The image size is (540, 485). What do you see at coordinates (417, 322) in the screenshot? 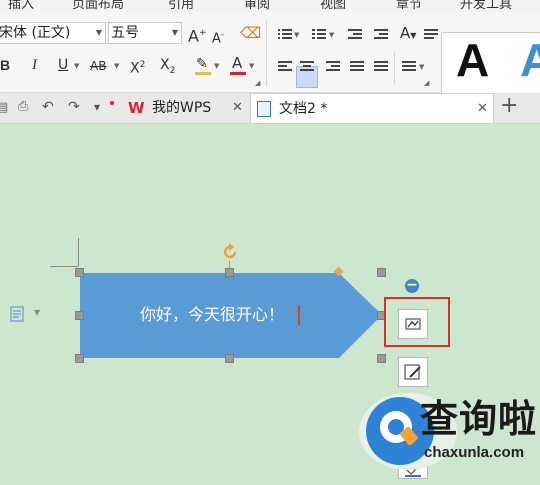
I see `highlight-annotation` at bounding box center [417, 322].